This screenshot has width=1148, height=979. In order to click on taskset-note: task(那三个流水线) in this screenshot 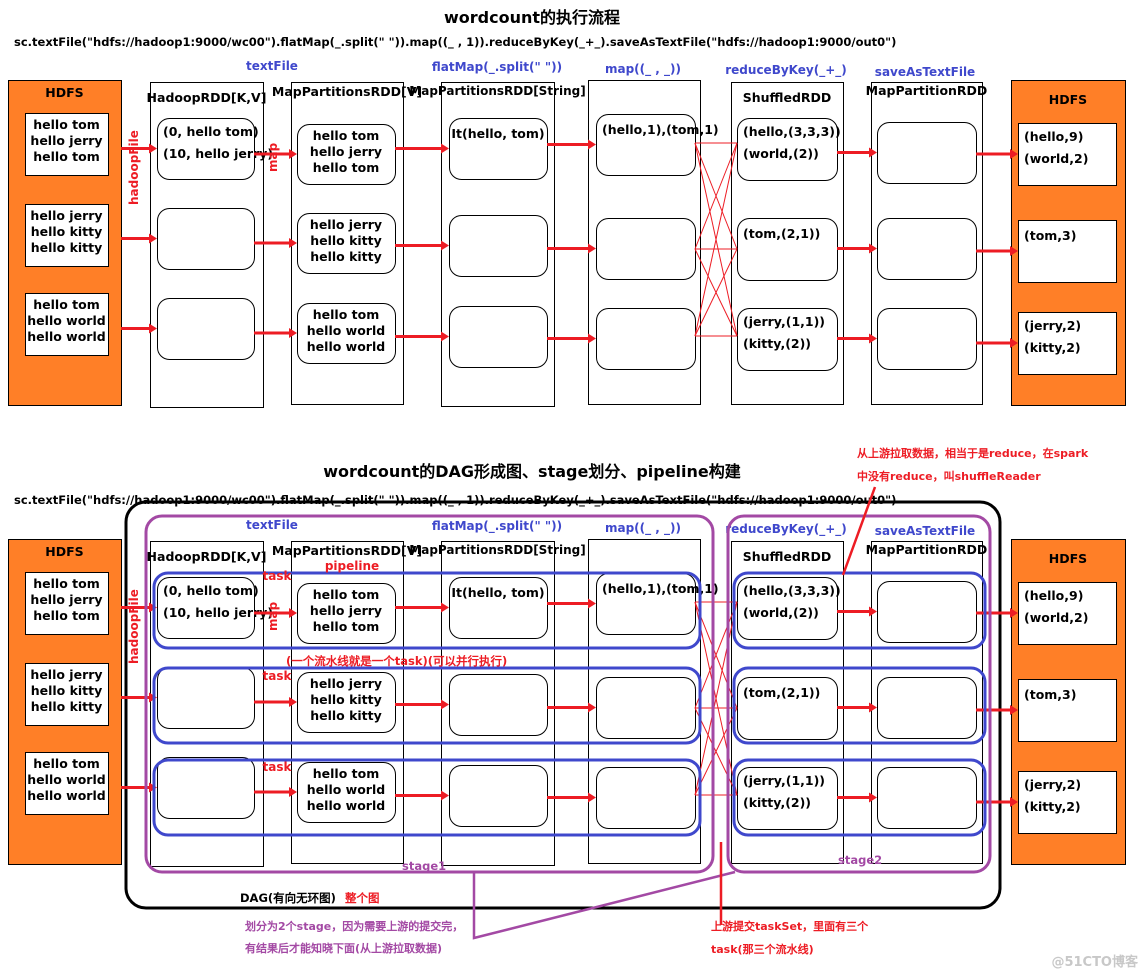, I will do `click(762, 949)`.